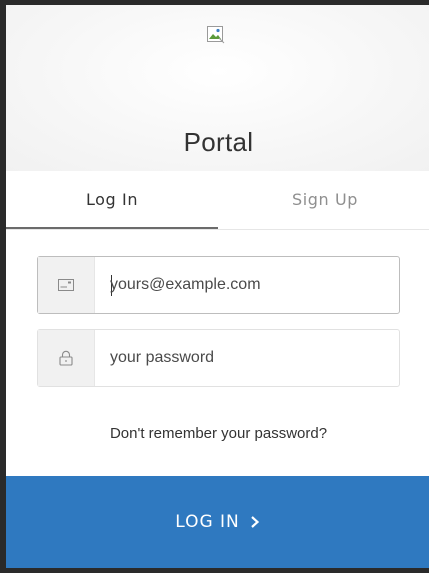 This screenshot has width=429, height=573. What do you see at coordinates (324, 199) in the screenshot?
I see `tab-sign-up: Sign Up` at bounding box center [324, 199].